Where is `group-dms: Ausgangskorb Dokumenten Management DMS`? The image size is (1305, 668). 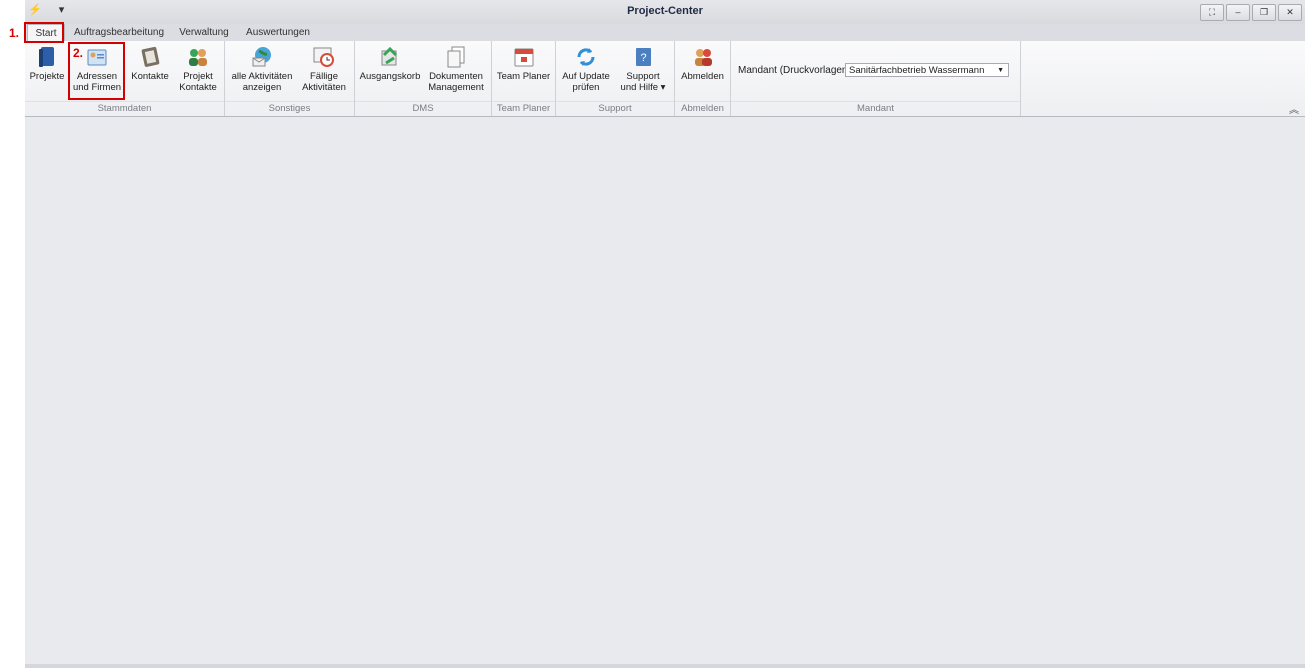
group-dms: Ausgangskorb Dokumenten Management DMS is located at coordinates (423, 78).